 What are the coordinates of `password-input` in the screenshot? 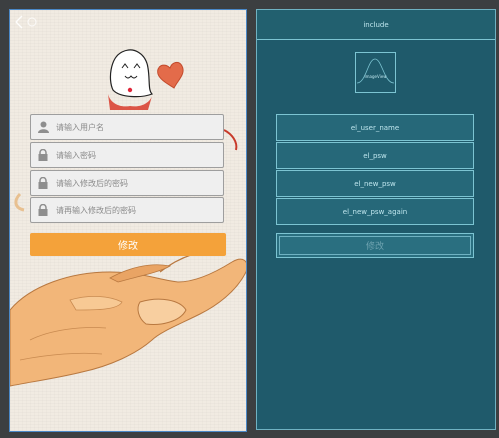 It's located at (136, 155).